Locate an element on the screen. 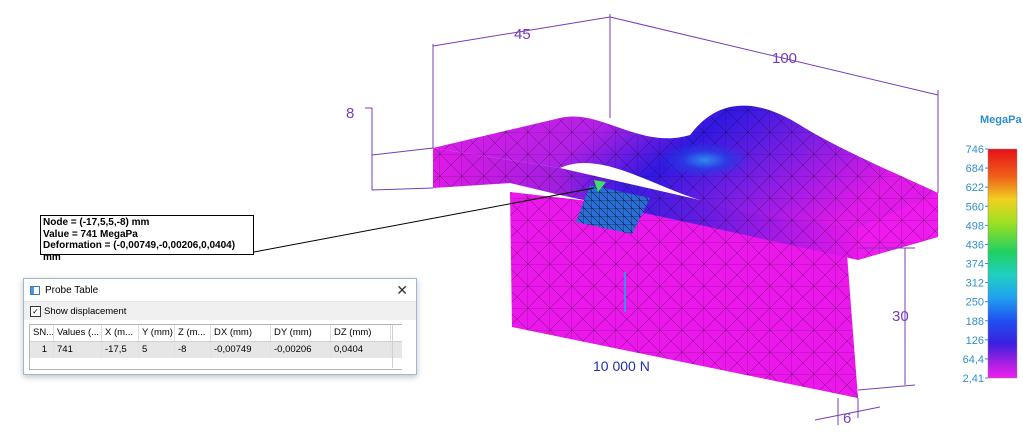 The image size is (1023, 442). legend-unit-label: MegaPa is located at coordinates (1001, 120).